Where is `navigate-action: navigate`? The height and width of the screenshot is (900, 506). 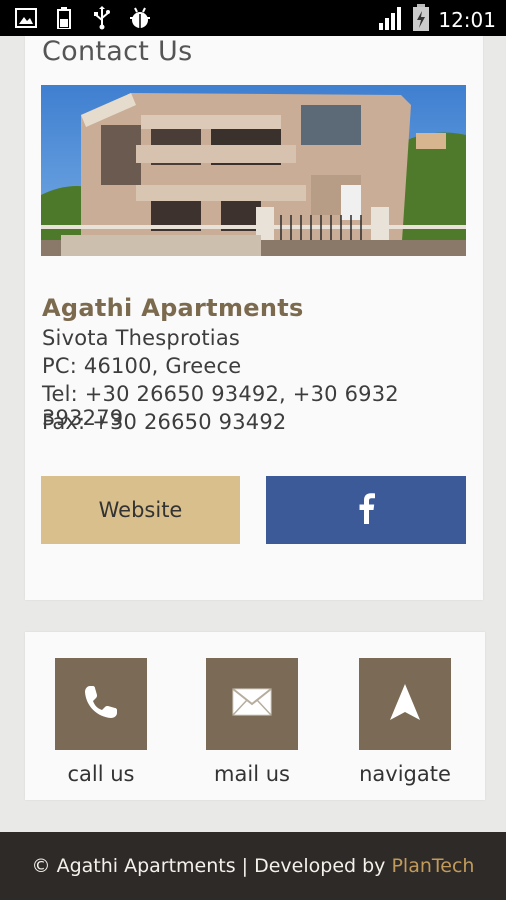 navigate-action: navigate is located at coordinates (405, 722).